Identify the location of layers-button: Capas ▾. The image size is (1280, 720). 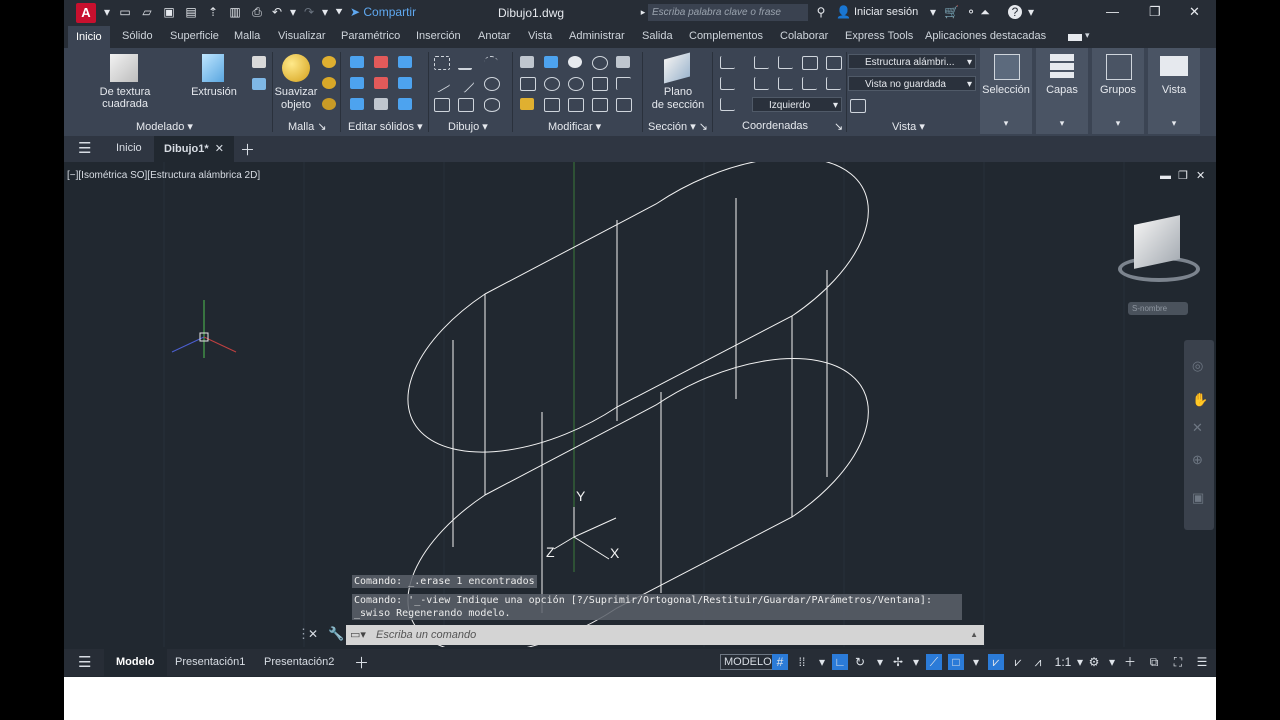
(1062, 91).